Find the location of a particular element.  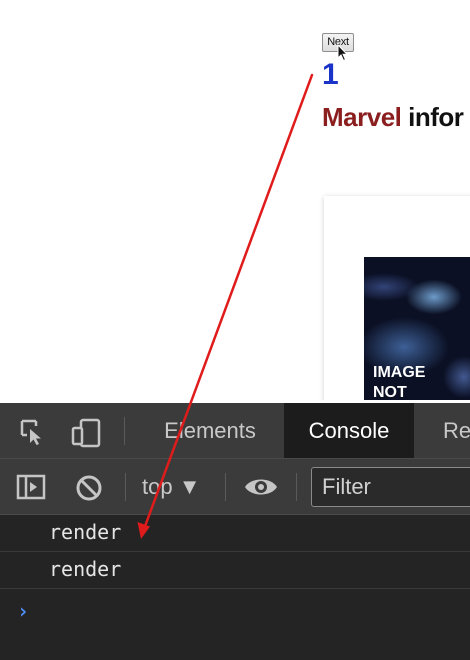

heading-brand: Marvel is located at coordinates (362, 117).